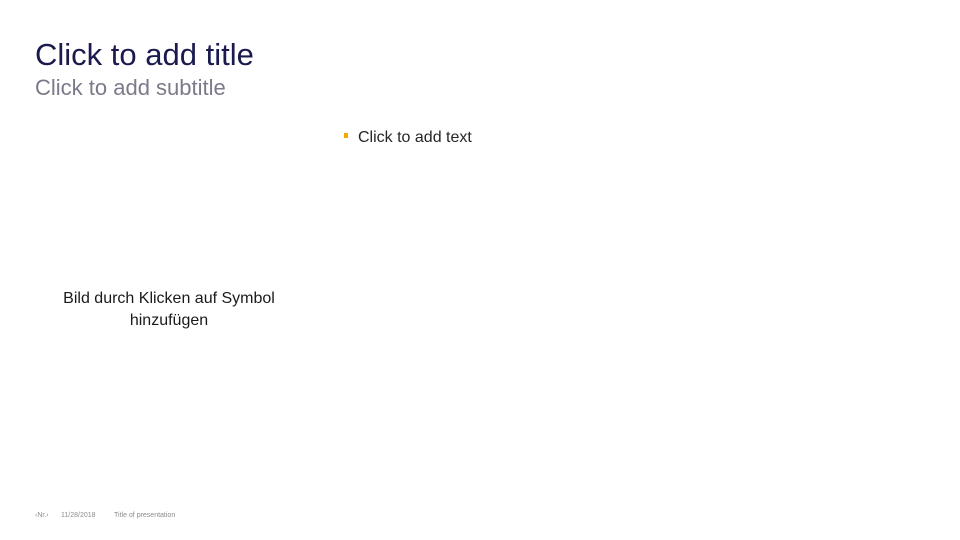  What do you see at coordinates (624, 138) in the screenshot?
I see `bullet-line: Click to add text` at bounding box center [624, 138].